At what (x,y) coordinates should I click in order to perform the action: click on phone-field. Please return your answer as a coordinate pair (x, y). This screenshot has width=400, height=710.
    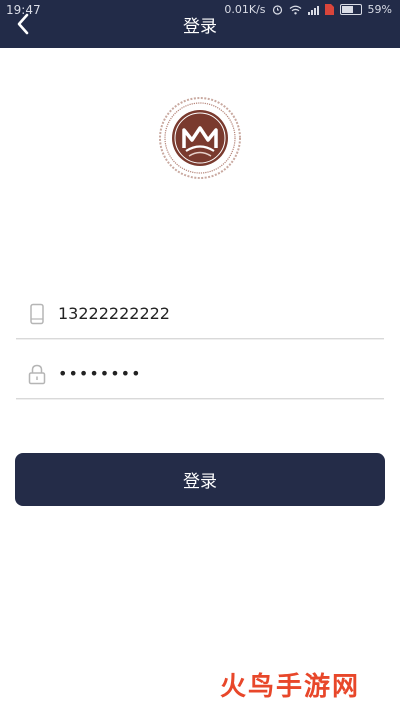
    Looking at the image, I should click on (200, 314).